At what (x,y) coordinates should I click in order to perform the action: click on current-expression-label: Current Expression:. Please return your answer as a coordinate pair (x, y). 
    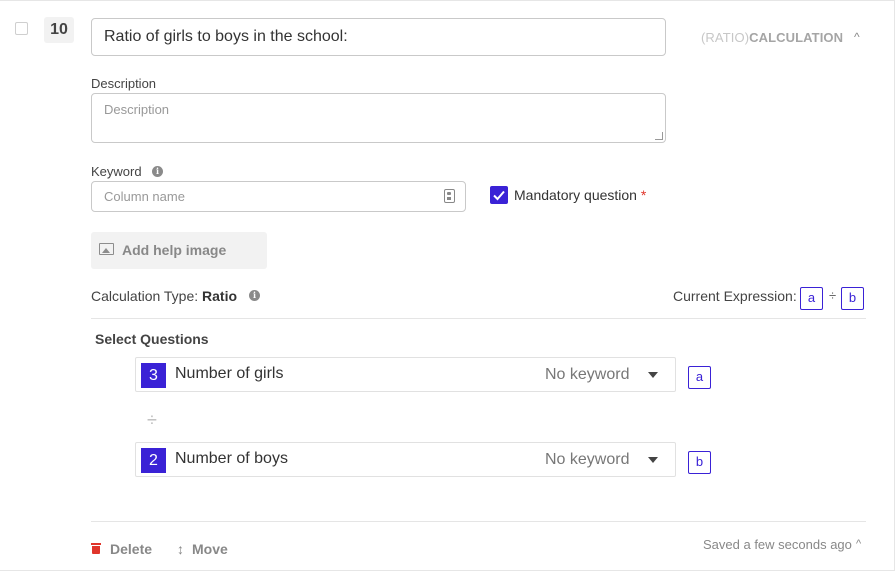
    Looking at the image, I should click on (735, 296).